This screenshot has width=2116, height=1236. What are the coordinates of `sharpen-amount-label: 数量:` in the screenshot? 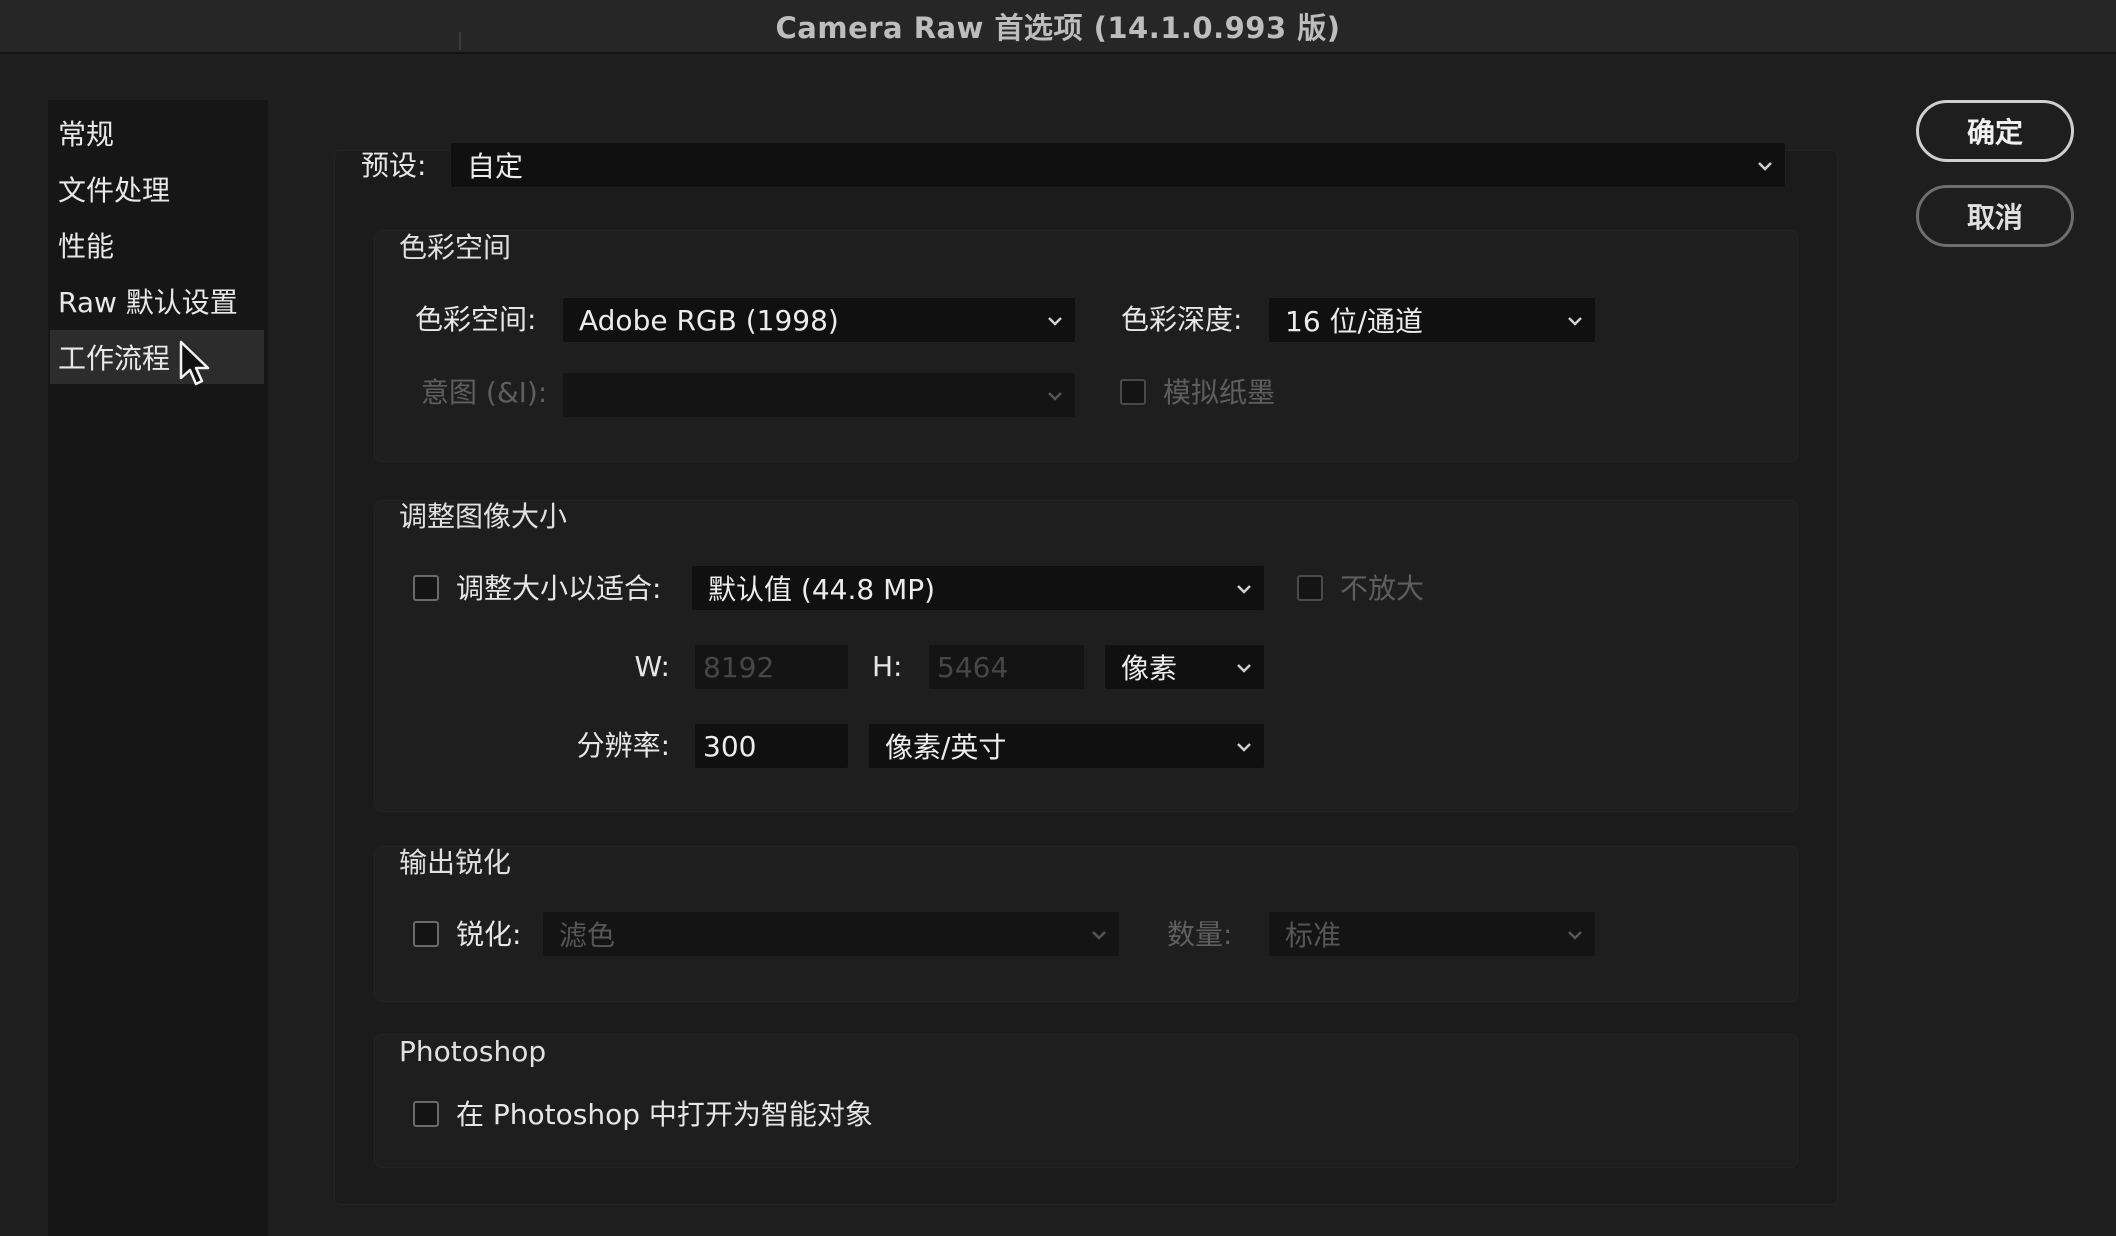 It's located at (1200, 934).